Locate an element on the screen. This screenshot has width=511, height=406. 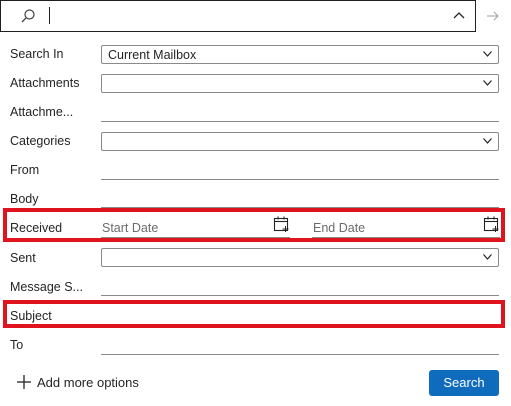
attachments-label: Attachments is located at coordinates (45, 83).